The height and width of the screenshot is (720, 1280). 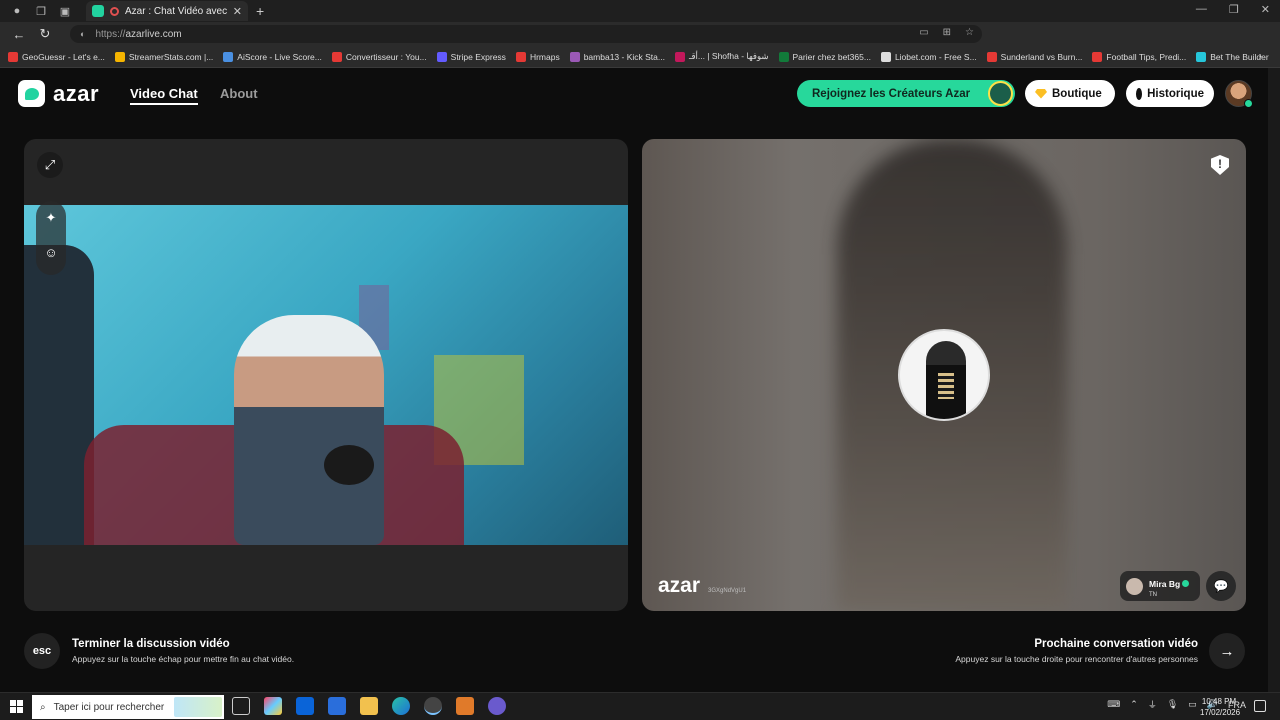 What do you see at coordinates (1274, 380) in the screenshot?
I see `page-scrollbar` at bounding box center [1274, 380].